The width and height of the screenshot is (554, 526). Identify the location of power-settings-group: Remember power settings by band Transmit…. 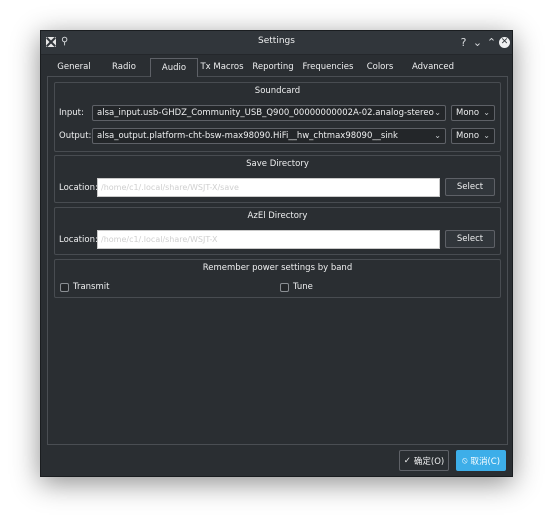
(277, 278).